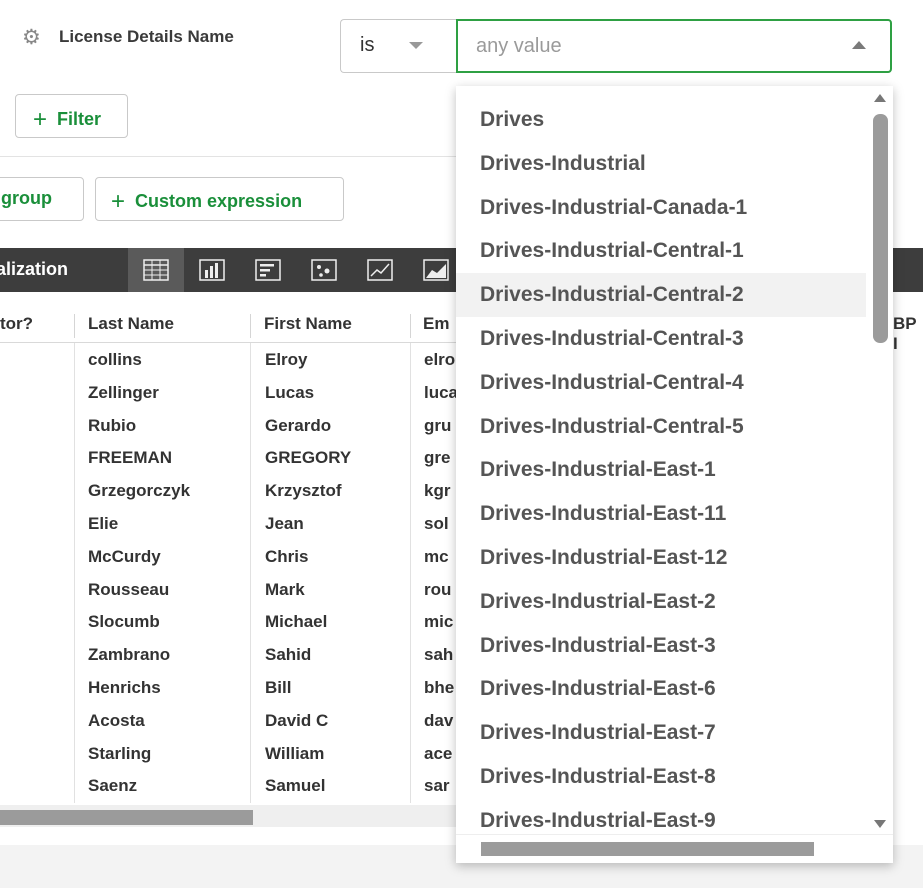 Image resolution: width=923 pixels, height=888 pixels. I want to click on dropdown-option: Drives-Industrial-East-11, so click(661, 514).